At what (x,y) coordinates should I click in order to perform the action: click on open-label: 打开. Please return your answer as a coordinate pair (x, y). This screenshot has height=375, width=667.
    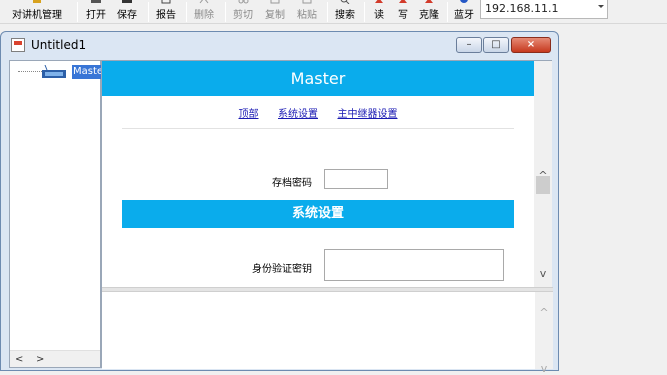
    Looking at the image, I should click on (96, 15).